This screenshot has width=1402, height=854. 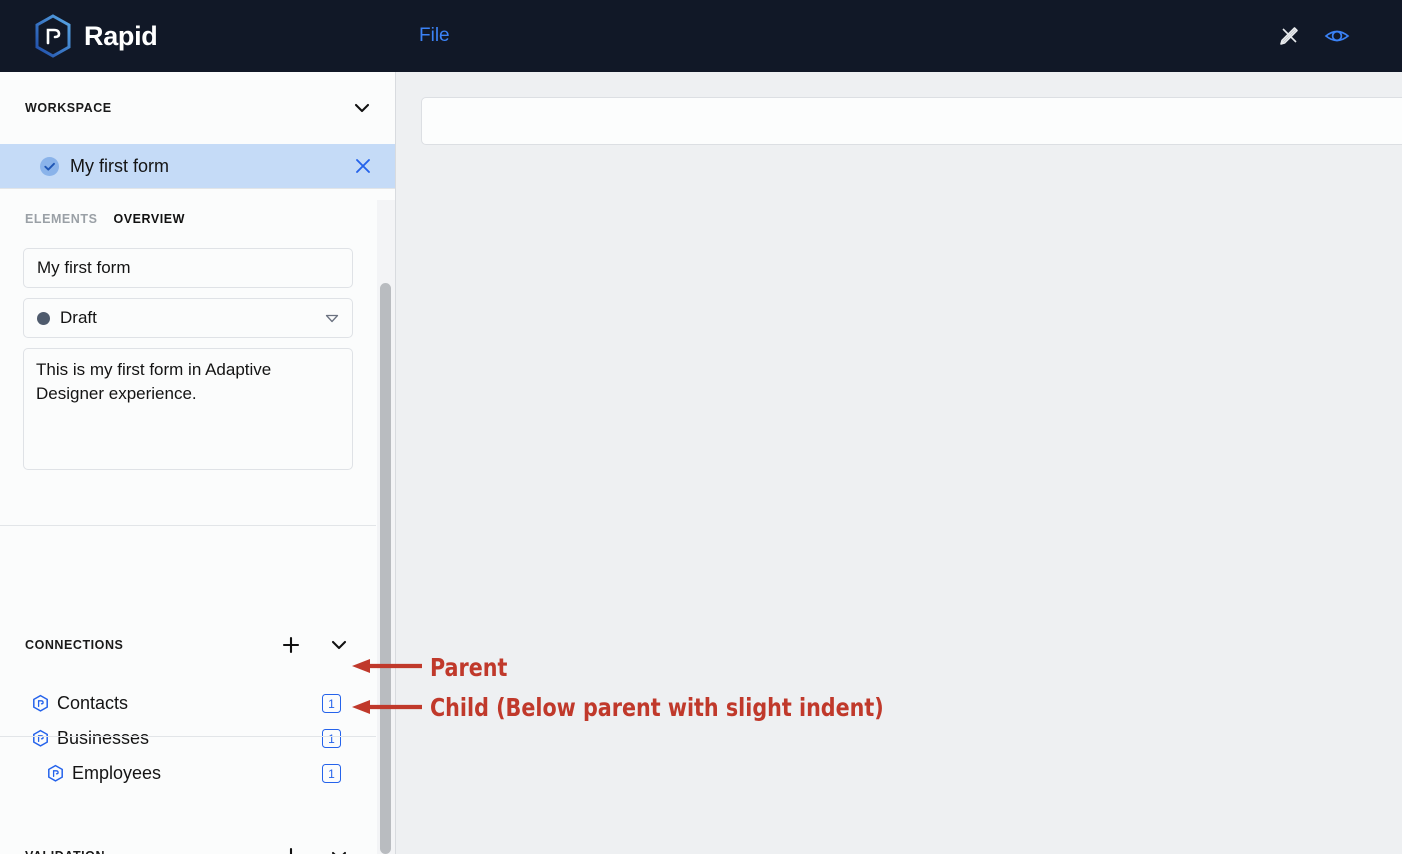 What do you see at coordinates (188, 831) in the screenshot?
I see `validation-section-header: VALIDATION` at bounding box center [188, 831].